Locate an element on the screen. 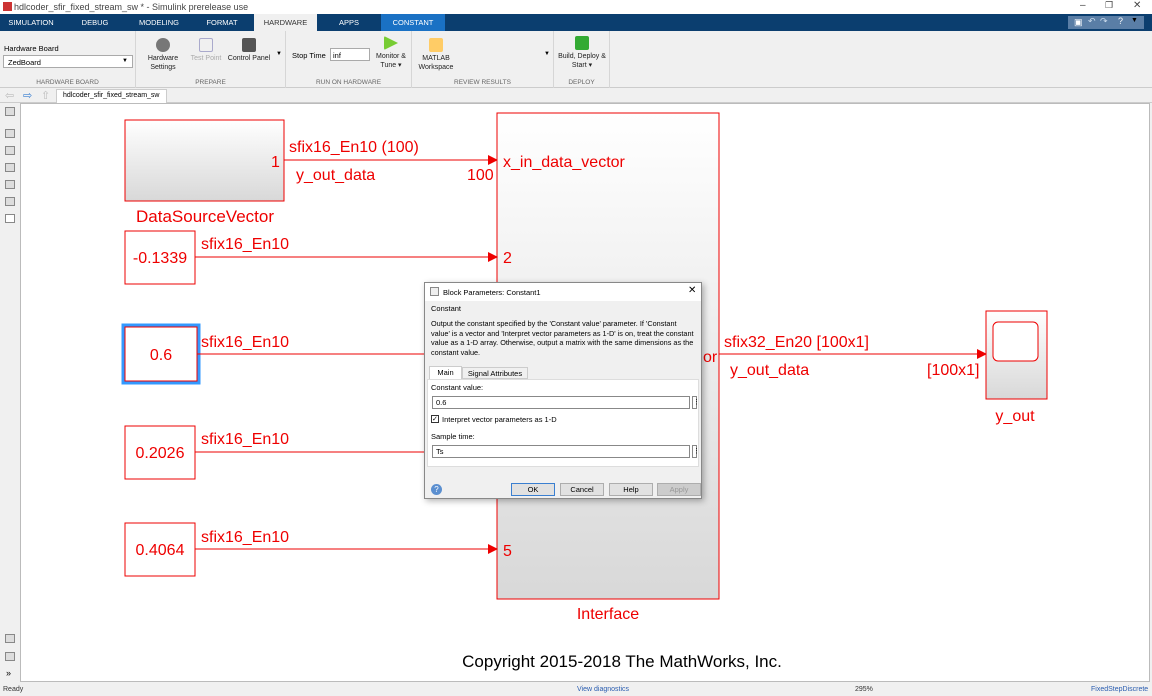 The width and height of the screenshot is (1152, 696). annotation-icon is located at coordinates (10, 184).